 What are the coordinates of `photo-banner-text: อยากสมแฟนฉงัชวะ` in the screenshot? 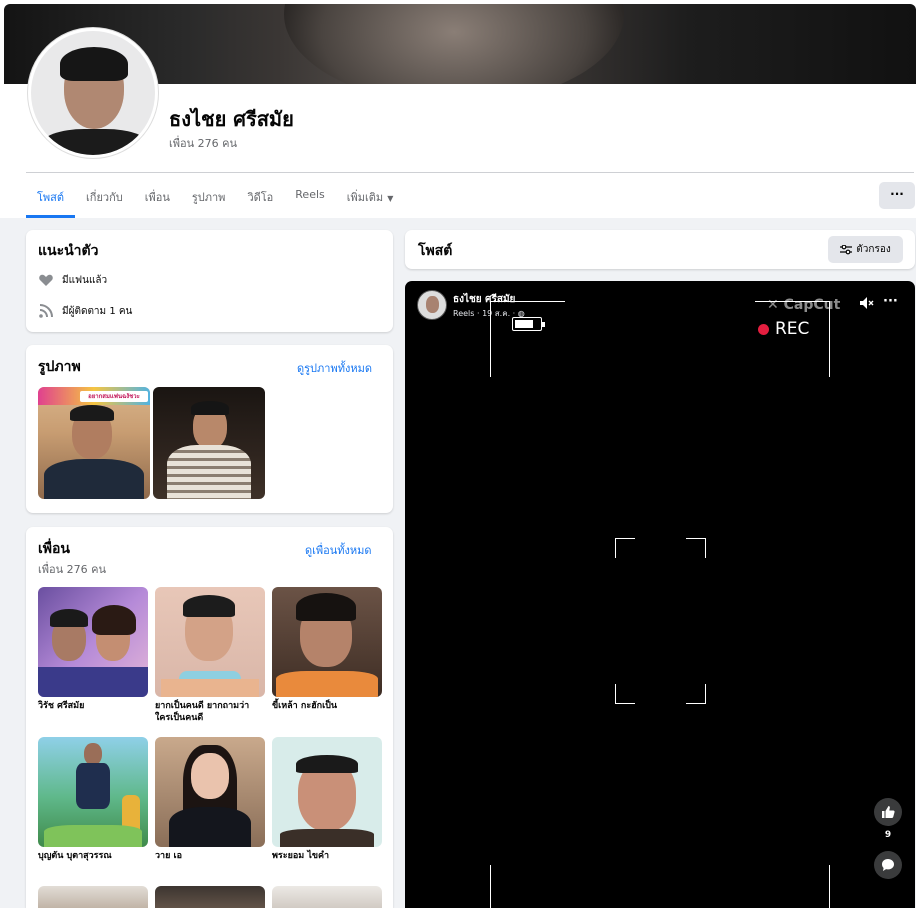 It's located at (114, 396).